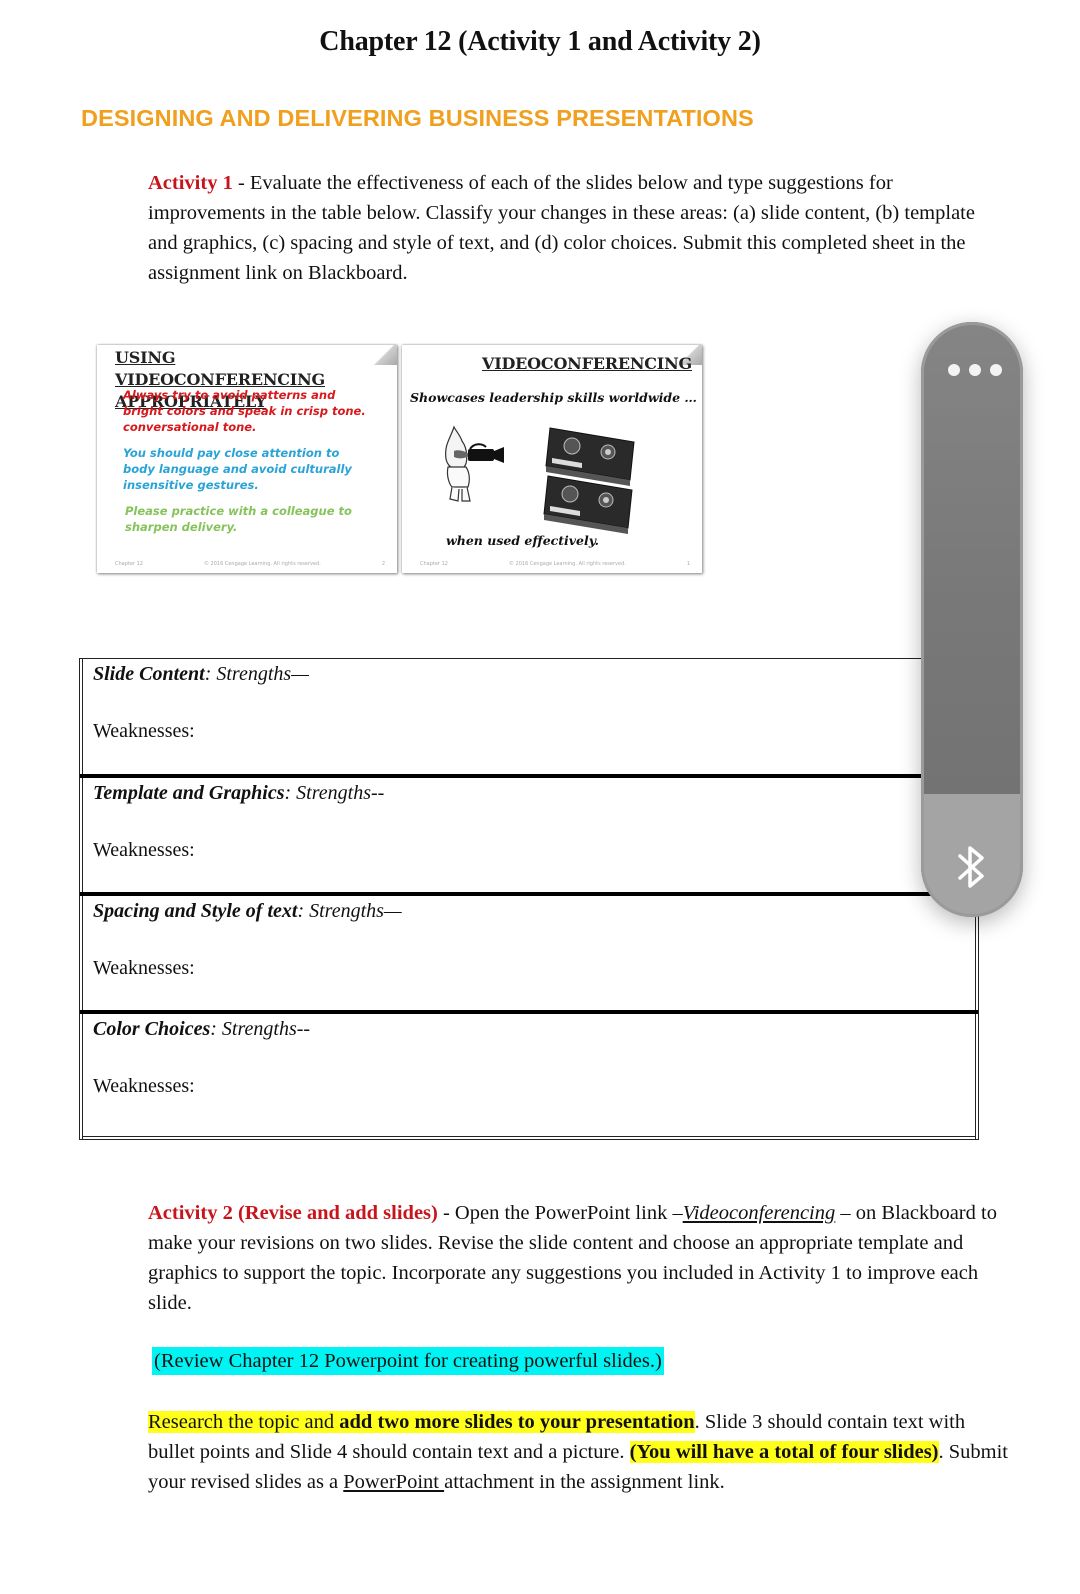 This screenshot has width=1080, height=1594. Describe the element at coordinates (195, 911) in the screenshot. I see `row-category: Spacing and Style of text` at that location.